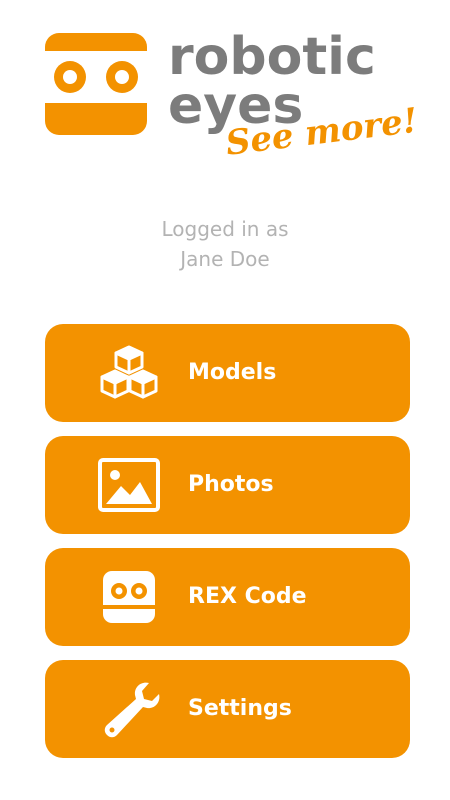 The height and width of the screenshot is (800, 450). What do you see at coordinates (129, 485) in the screenshot?
I see `image-icon` at bounding box center [129, 485].